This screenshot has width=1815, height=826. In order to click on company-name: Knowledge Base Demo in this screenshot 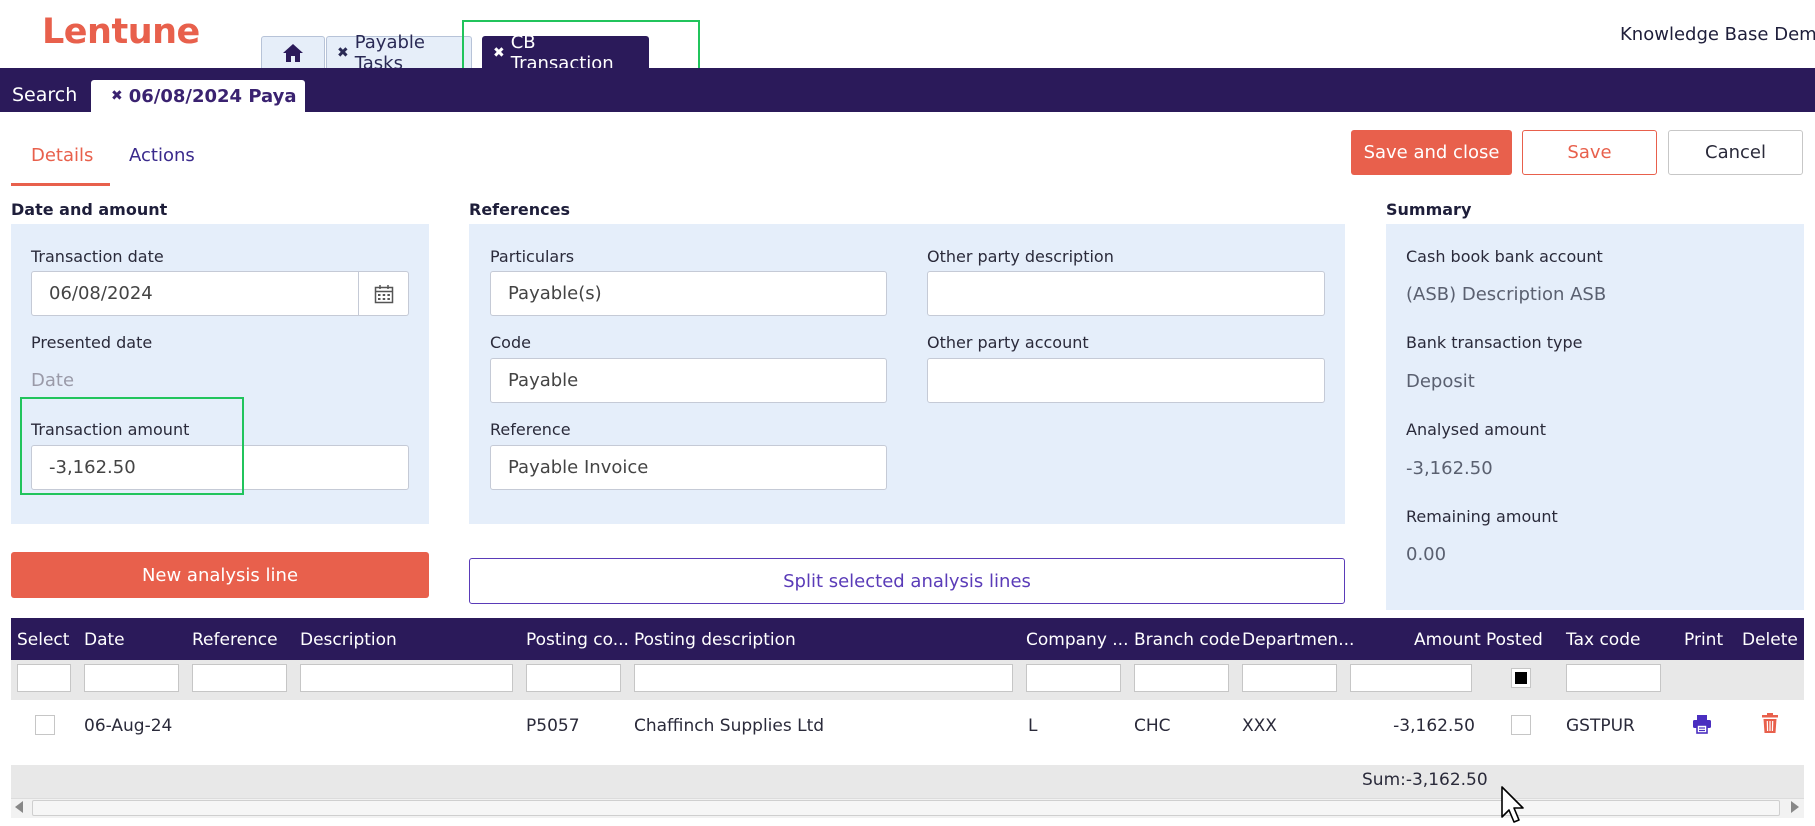, I will do `click(1717, 34)`.